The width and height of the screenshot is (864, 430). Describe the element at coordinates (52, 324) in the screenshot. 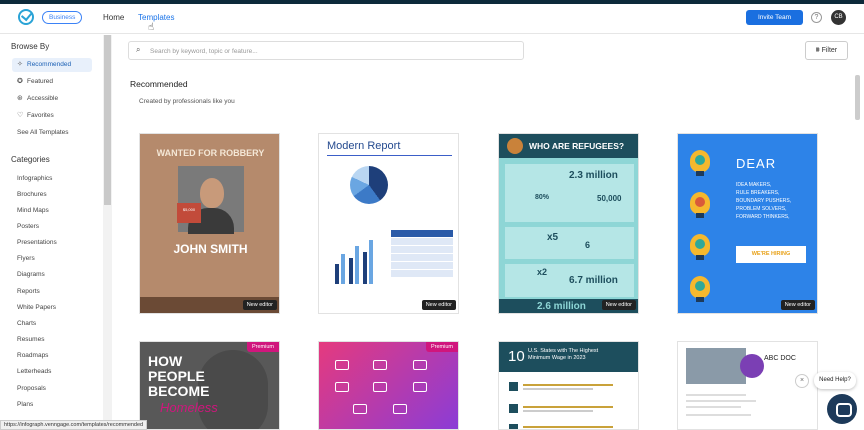

I see `category-item: Charts` at that location.